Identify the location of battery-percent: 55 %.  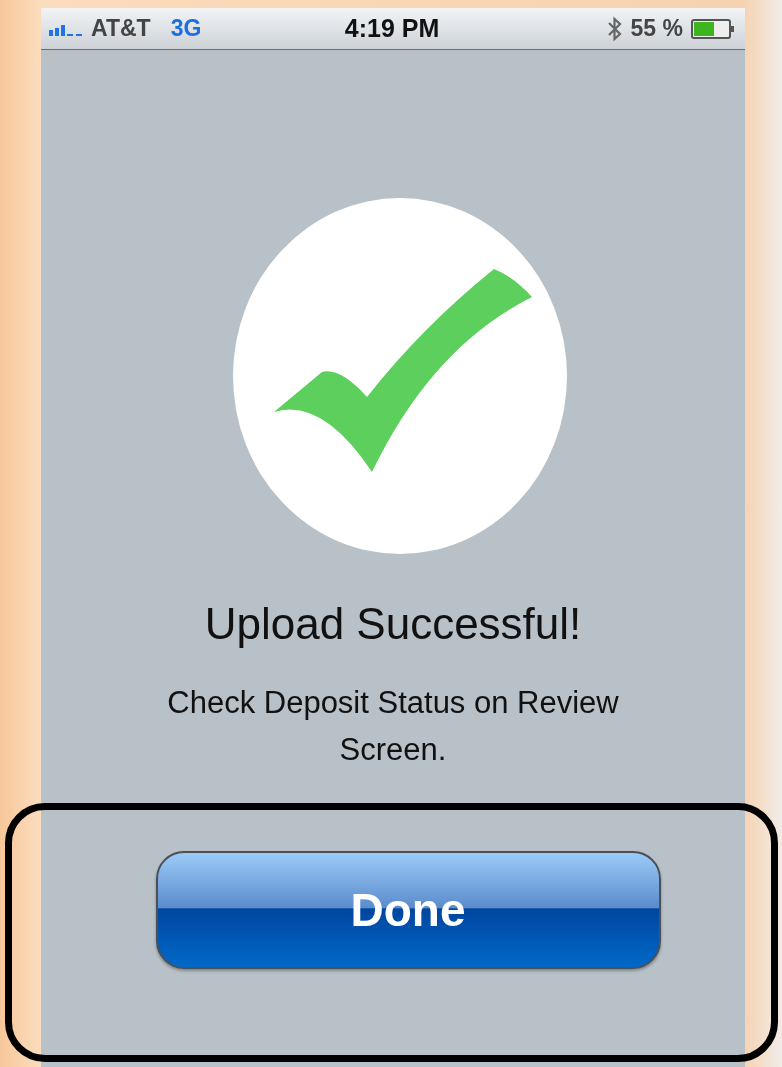
(656, 28).